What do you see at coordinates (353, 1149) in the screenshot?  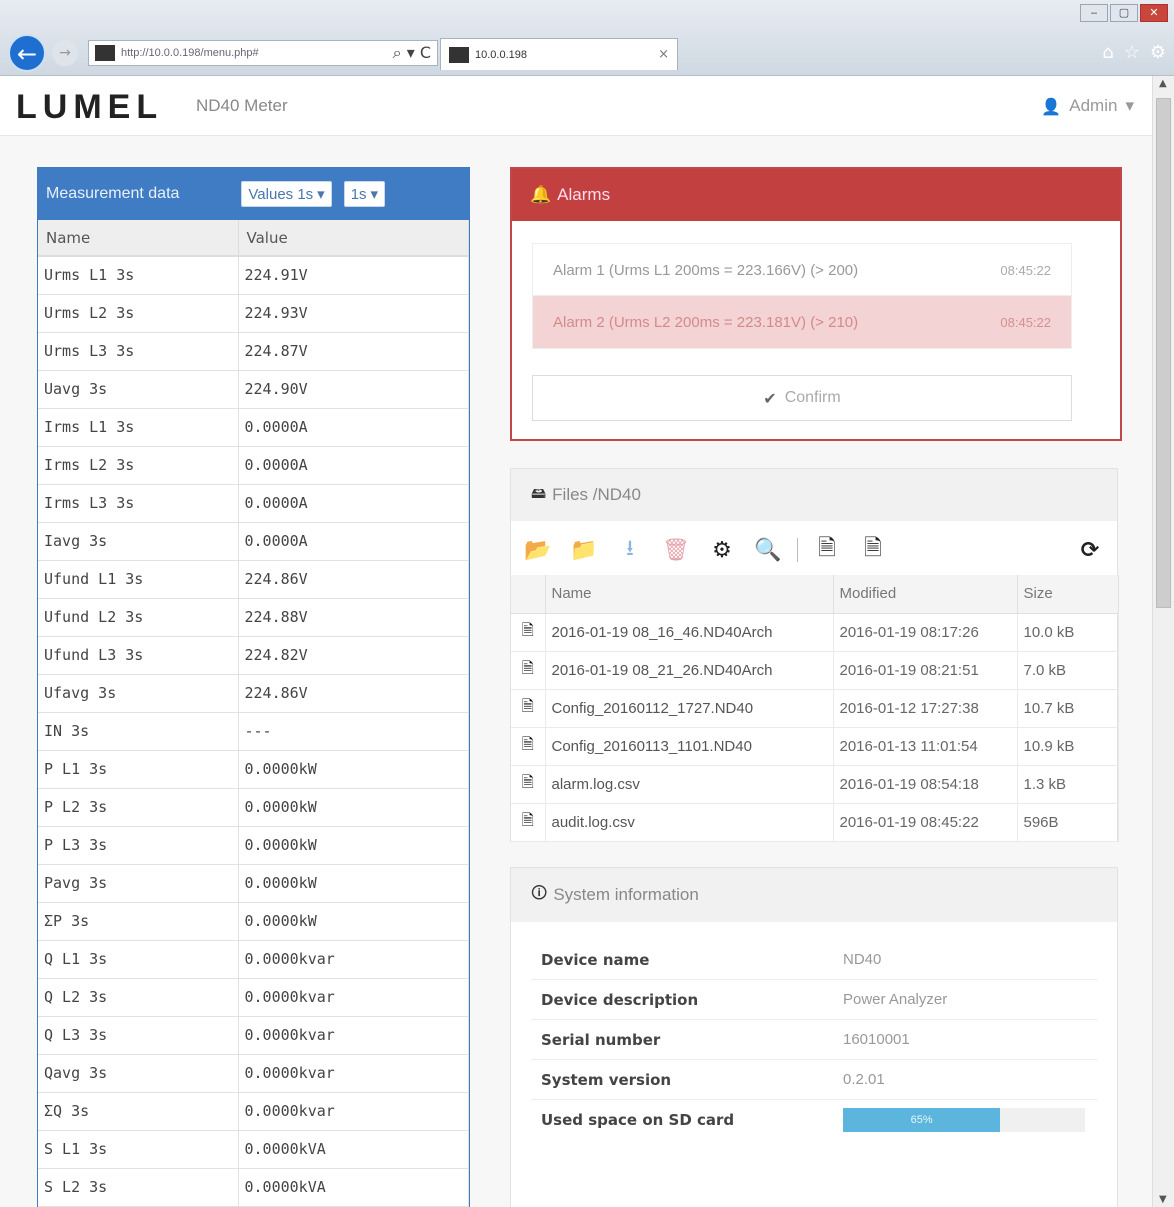 I see `measurement-value: 0.0000kVA` at bounding box center [353, 1149].